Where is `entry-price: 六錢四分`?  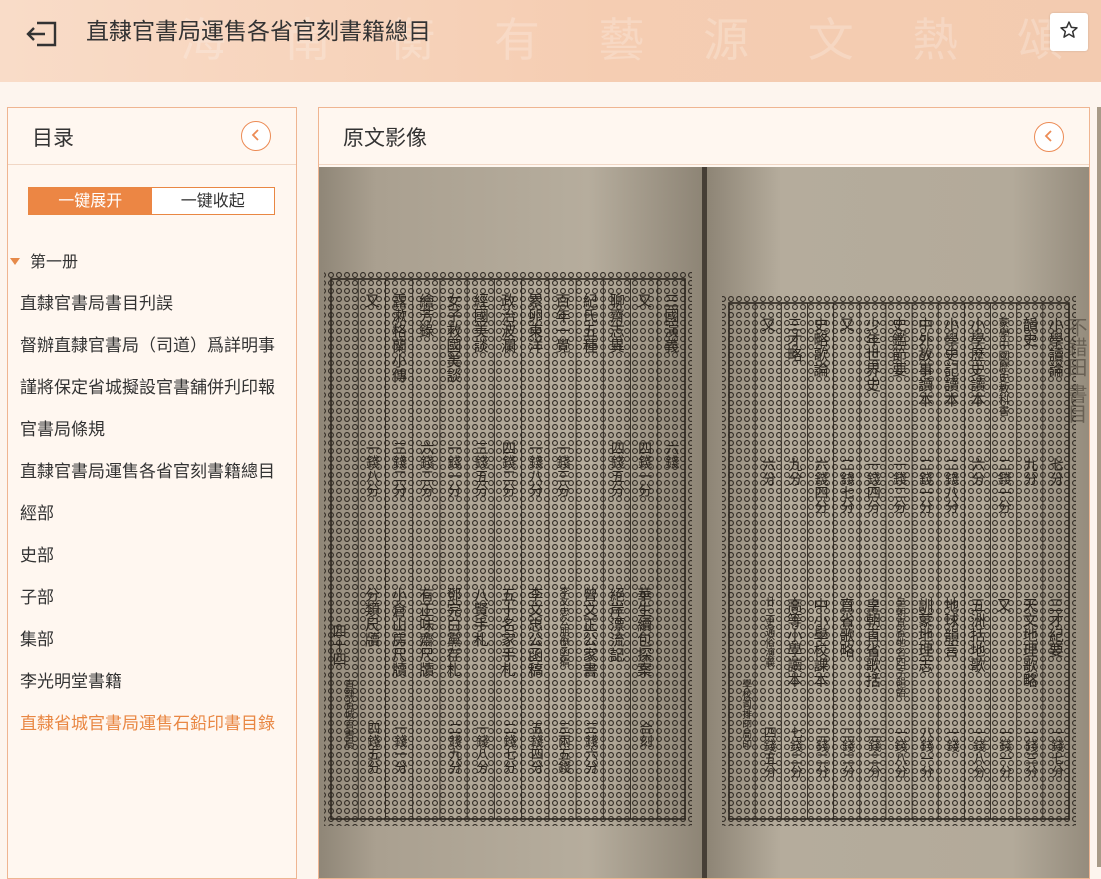 entry-price: 六錢四分 is located at coordinates (821, 486).